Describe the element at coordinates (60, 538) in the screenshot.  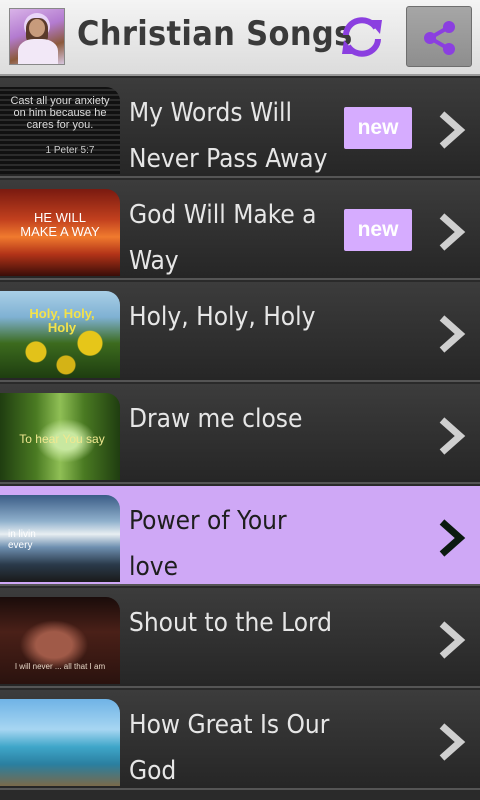
I see `song-thumbnail: in livin every` at that location.